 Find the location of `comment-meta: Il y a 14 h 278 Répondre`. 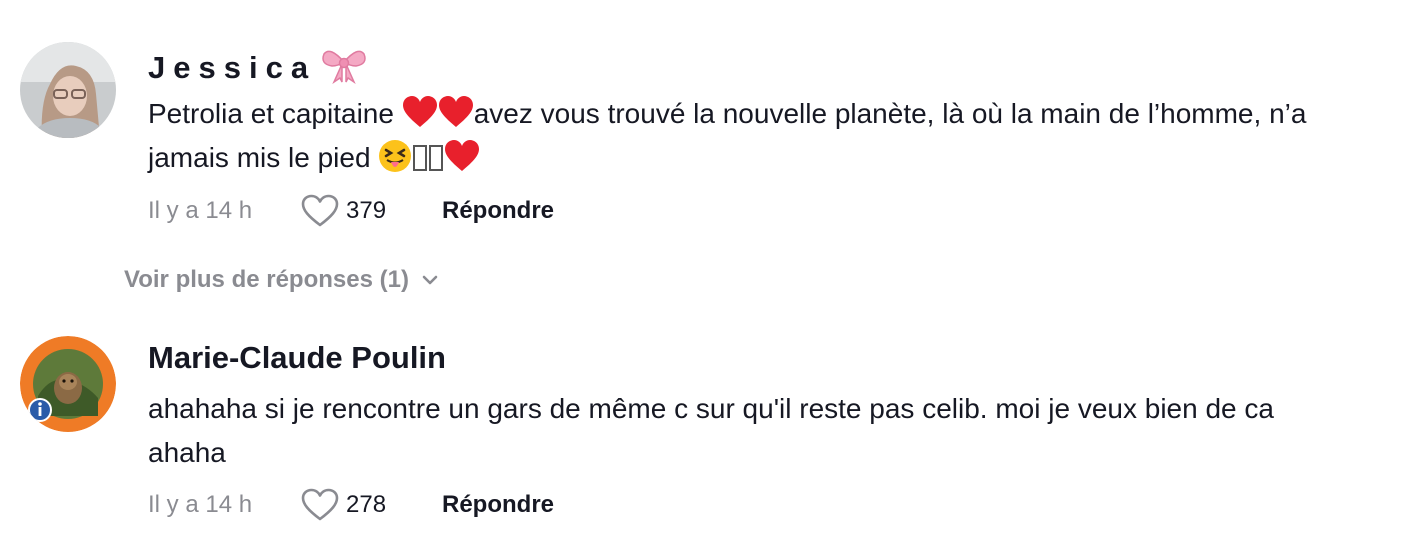

comment-meta: Il y a 14 h 278 Répondre is located at coordinates (351, 505).